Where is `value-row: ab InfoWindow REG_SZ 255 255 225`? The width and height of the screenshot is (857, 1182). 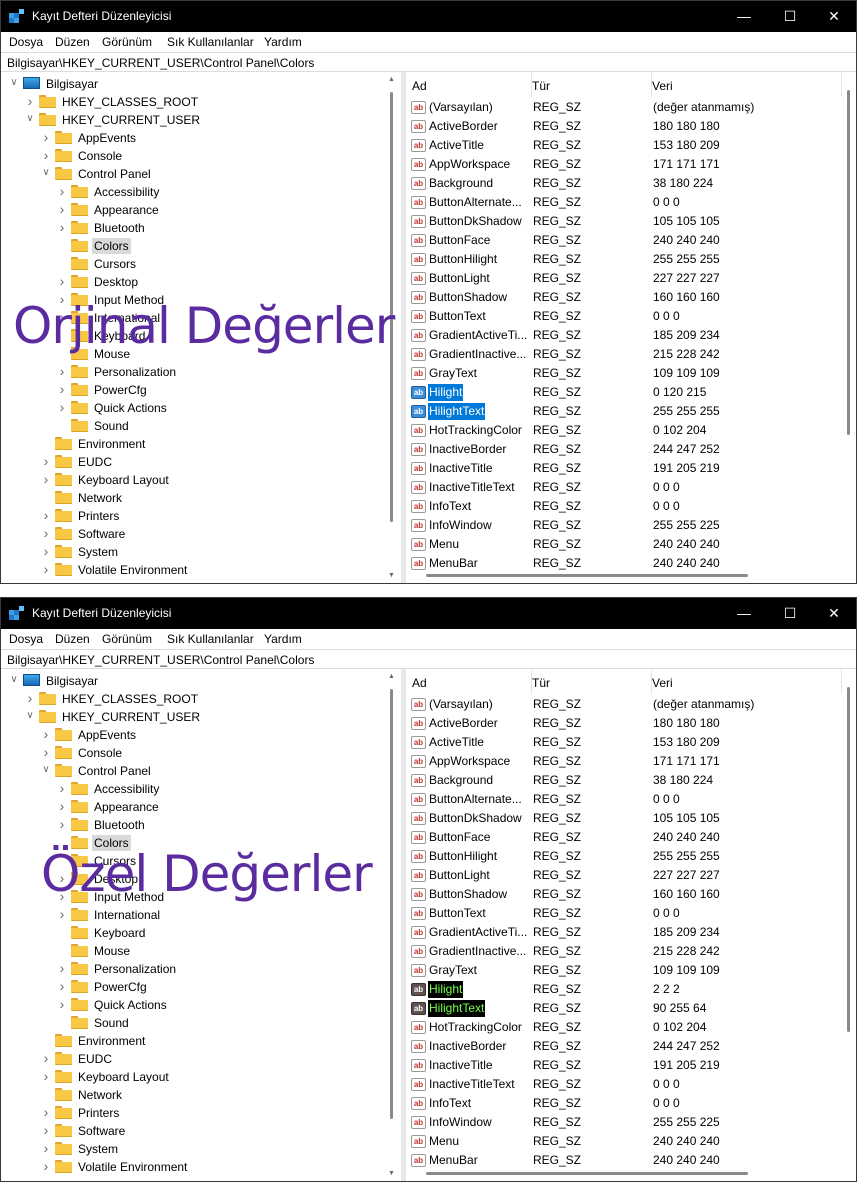
value-row: ab InfoWindow REG_SZ 255 255 225 is located at coordinates (626, 525).